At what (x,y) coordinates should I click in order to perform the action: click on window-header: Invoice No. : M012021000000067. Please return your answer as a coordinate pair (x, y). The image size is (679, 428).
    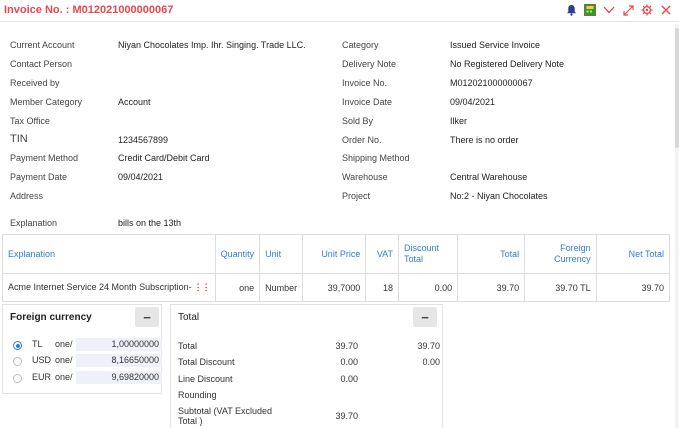
    Looking at the image, I should click on (339, 11).